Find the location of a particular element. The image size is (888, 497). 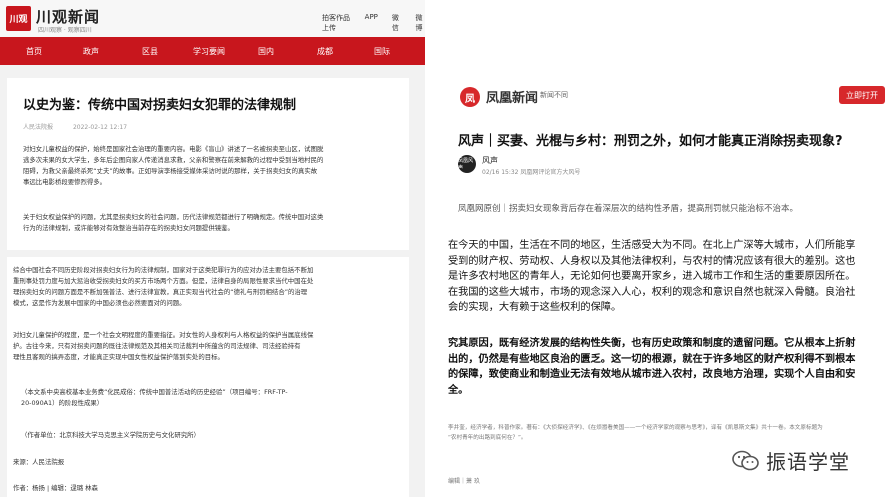

editor-credit: 编辑｜萧 玖 is located at coordinates (464, 481).